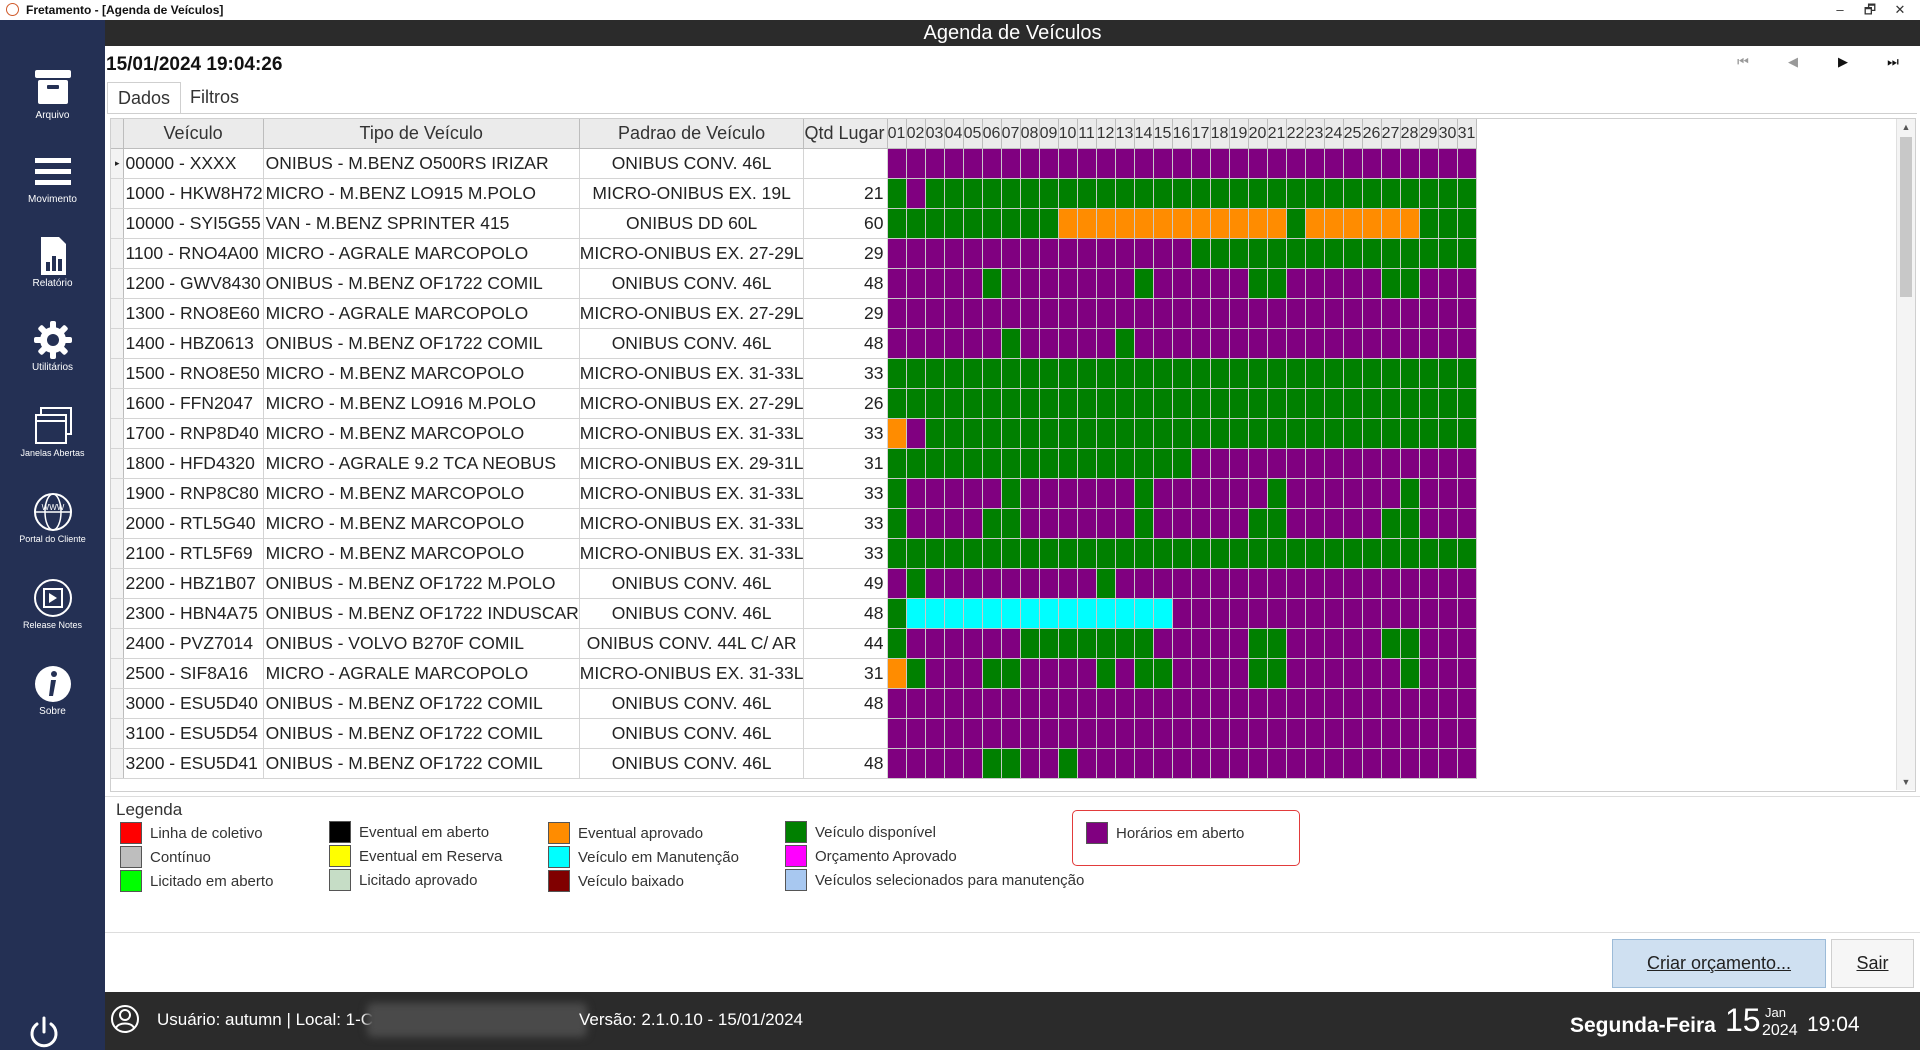 This screenshot has width=1920, height=1050. I want to click on cell-veiculo: 1800 - HFD4320, so click(193, 463).